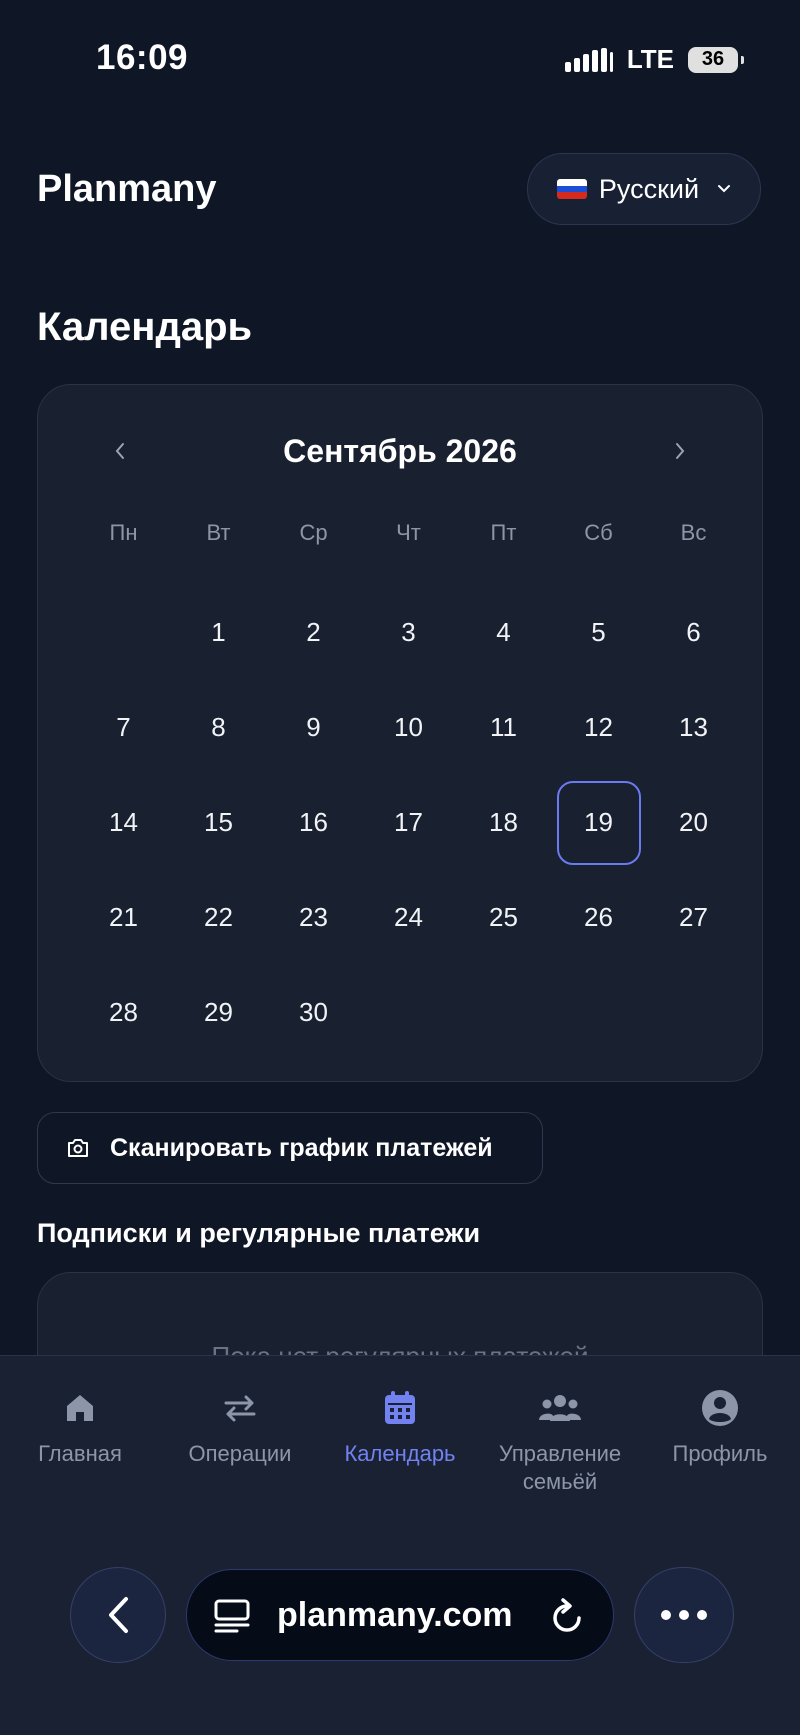 This screenshot has height=1735, width=800. I want to click on status-time: 16:09, so click(142, 57).